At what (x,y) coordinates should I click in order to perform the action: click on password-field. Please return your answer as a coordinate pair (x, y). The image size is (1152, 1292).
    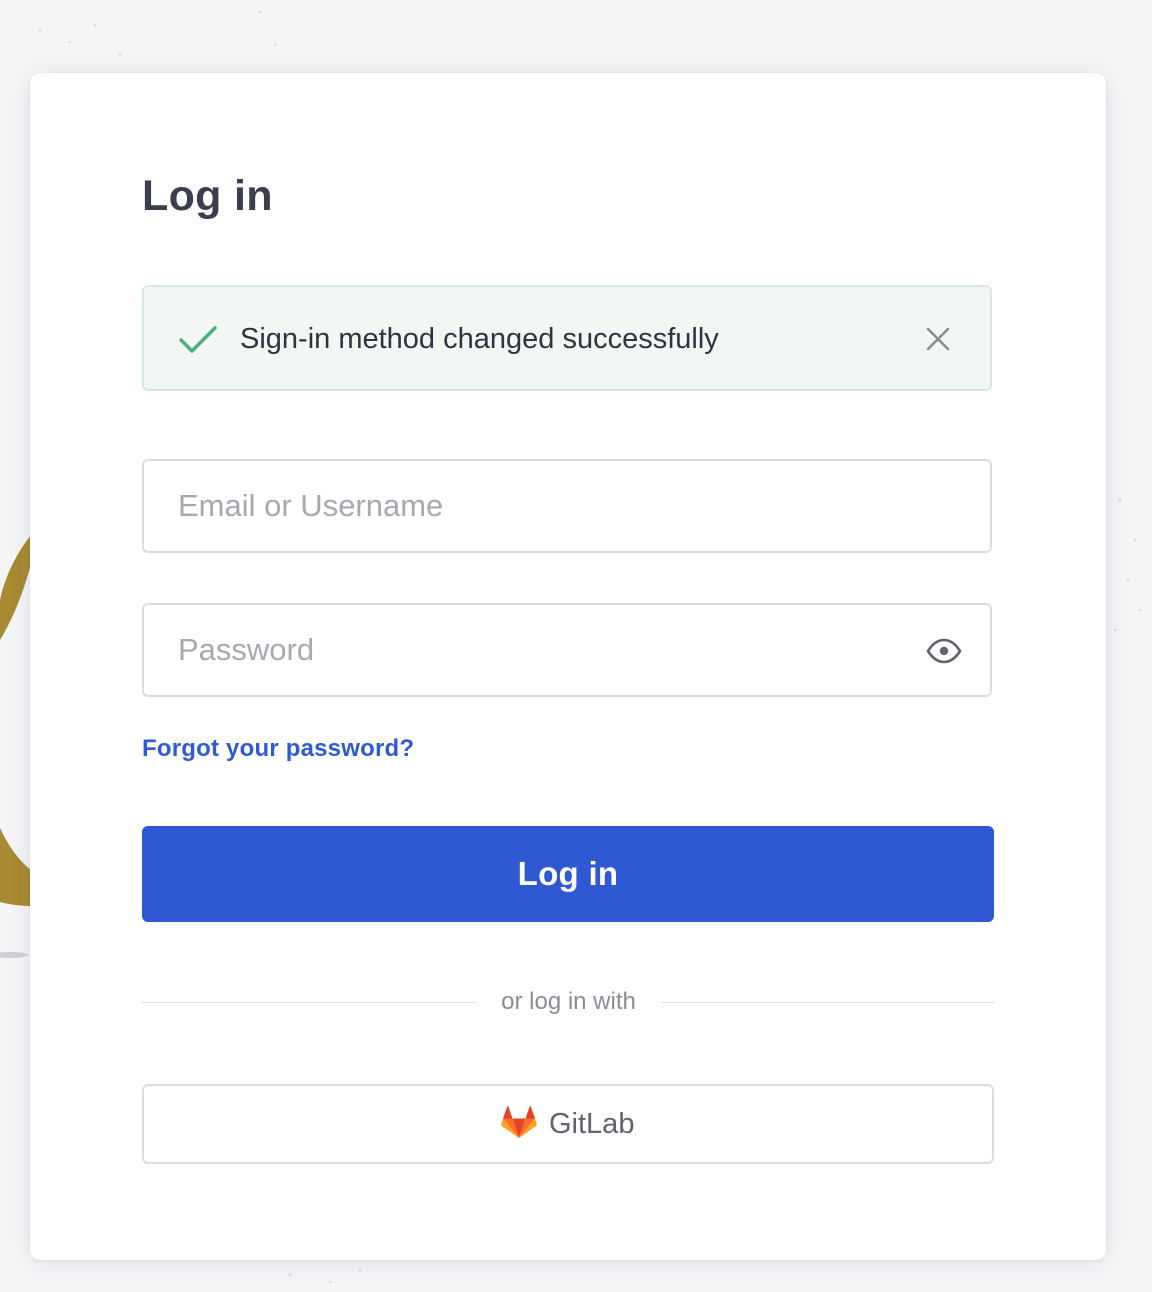
    Looking at the image, I should click on (567, 650).